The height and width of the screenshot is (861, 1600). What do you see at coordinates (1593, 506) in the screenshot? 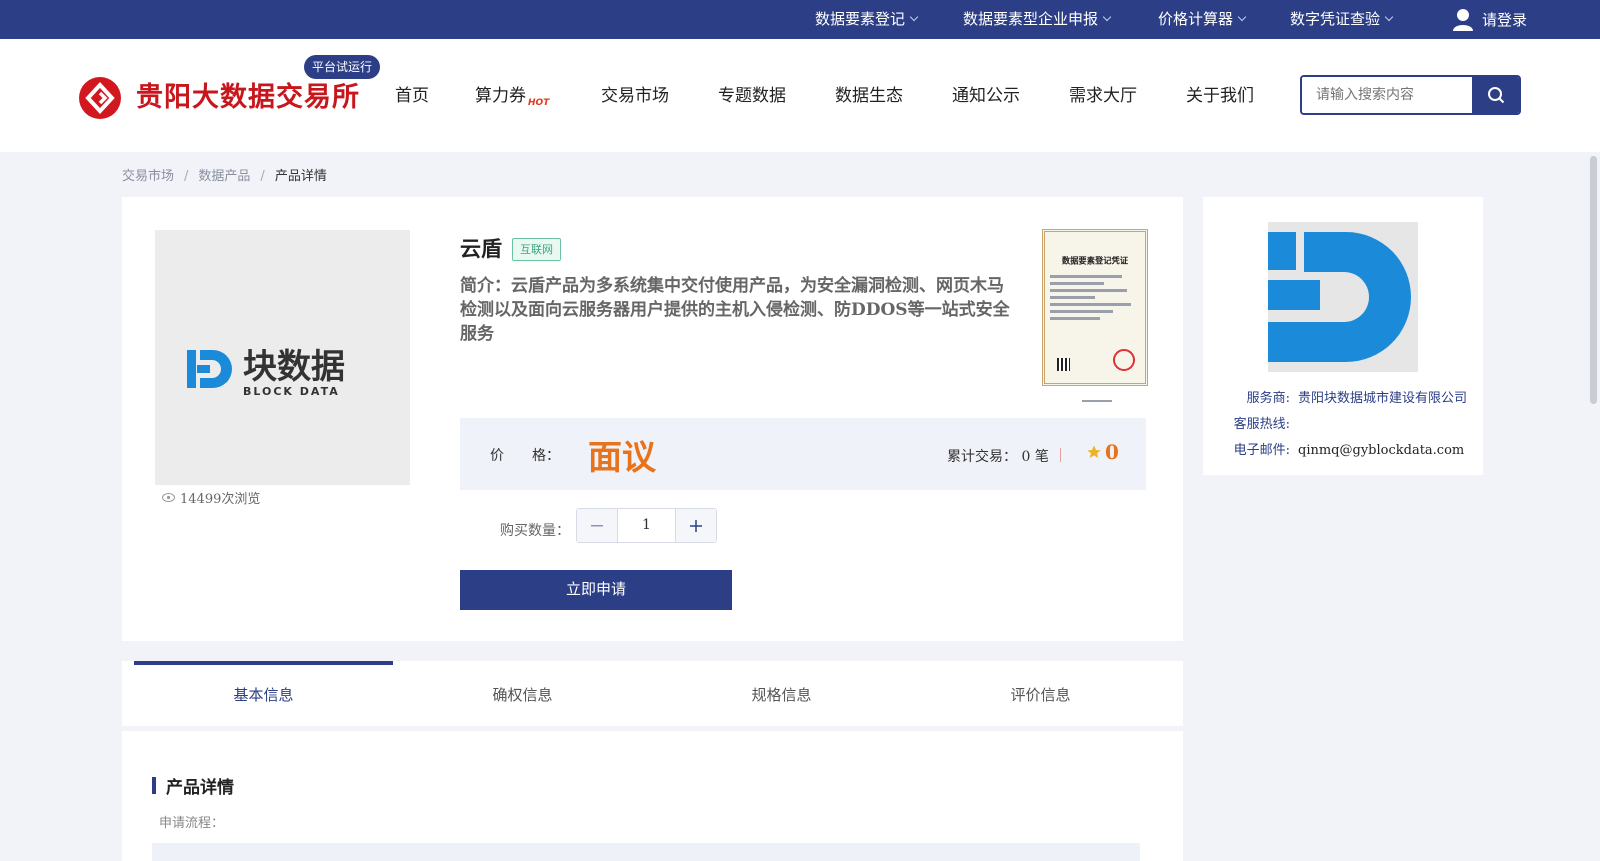
I see `page-scrollbar` at bounding box center [1593, 506].